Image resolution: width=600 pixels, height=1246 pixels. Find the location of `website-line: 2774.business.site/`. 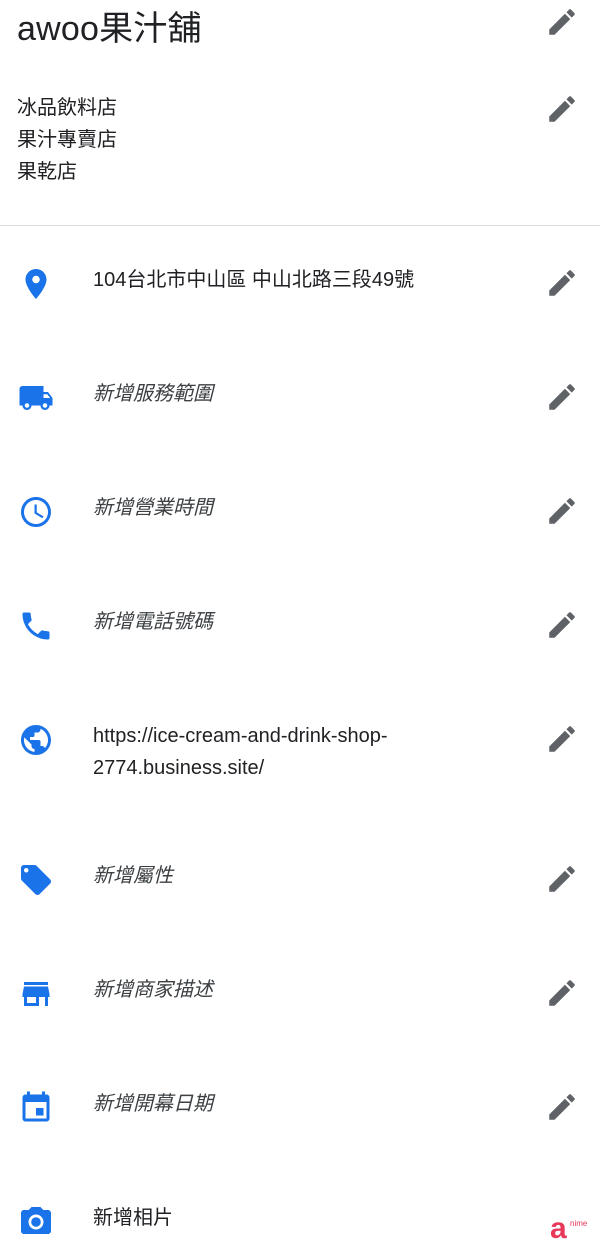

website-line: 2774.business.site/ is located at coordinates (179, 768).